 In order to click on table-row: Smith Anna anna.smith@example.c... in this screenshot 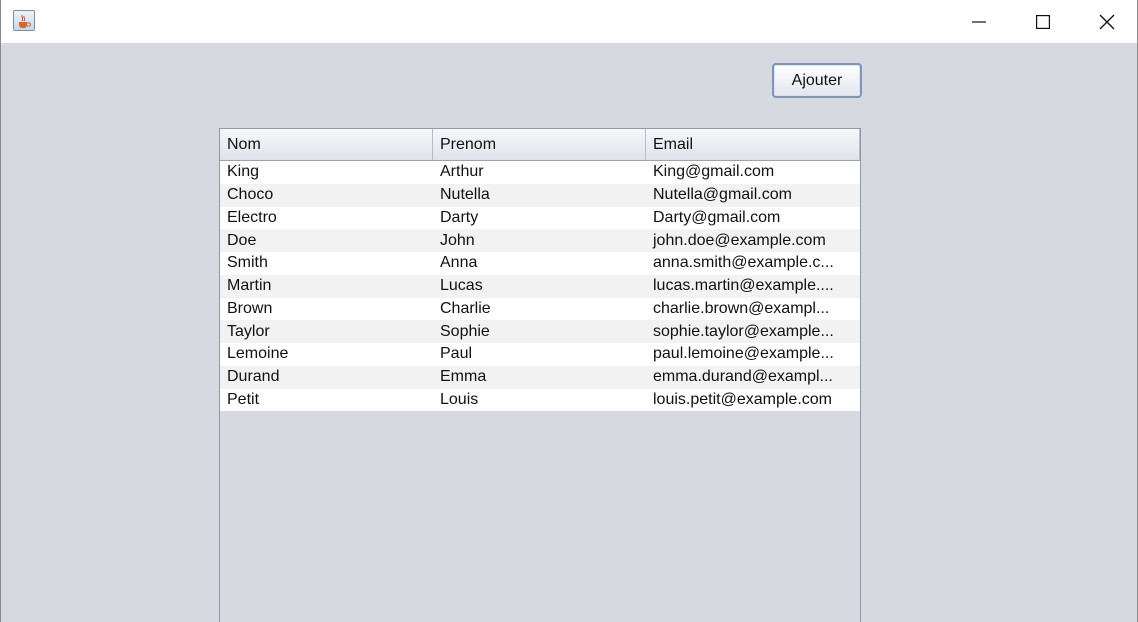, I will do `click(540, 263)`.